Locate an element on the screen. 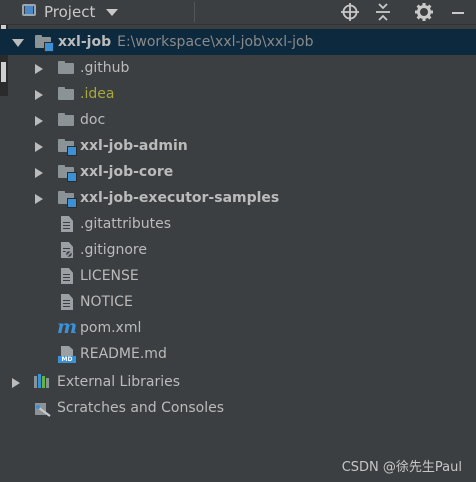  tree-node-label: .idea is located at coordinates (97, 94).